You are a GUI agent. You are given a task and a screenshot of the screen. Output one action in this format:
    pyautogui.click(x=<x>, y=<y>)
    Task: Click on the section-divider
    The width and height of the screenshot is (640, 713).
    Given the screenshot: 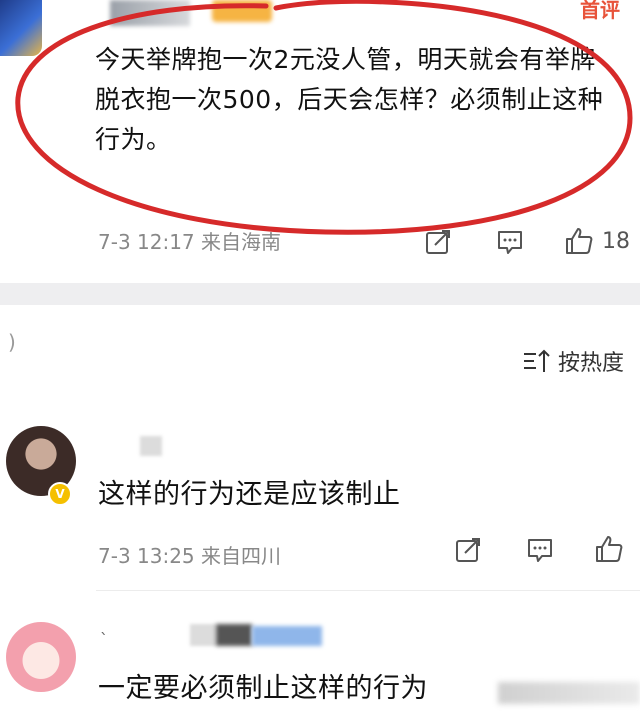 What is the action you would take?
    pyautogui.click(x=320, y=294)
    